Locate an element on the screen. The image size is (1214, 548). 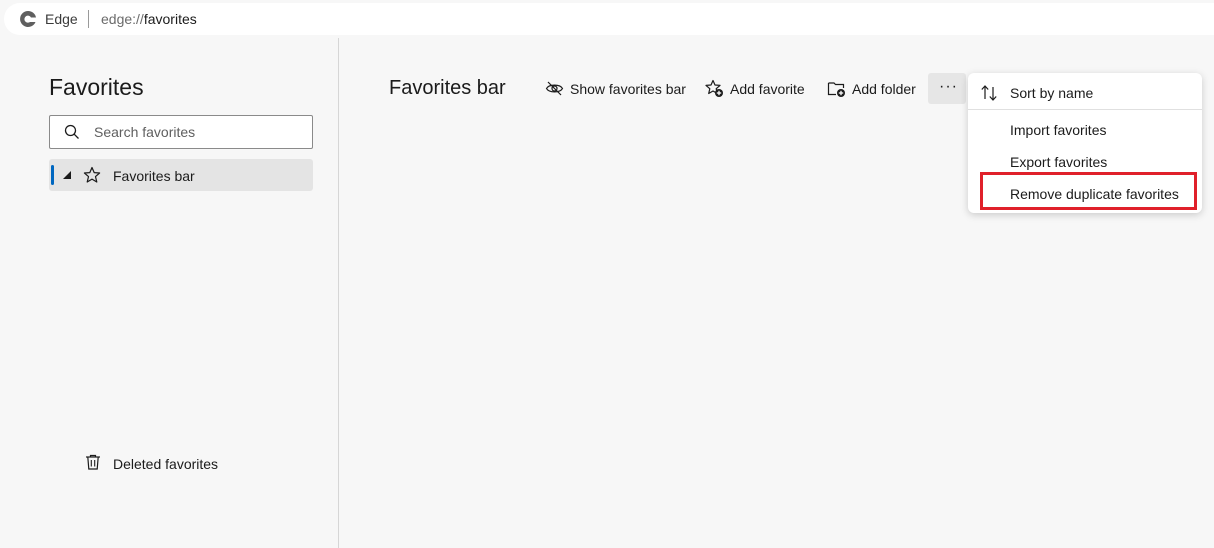
menu-item-import-favorites: Import favorites is located at coordinates (1085, 128).